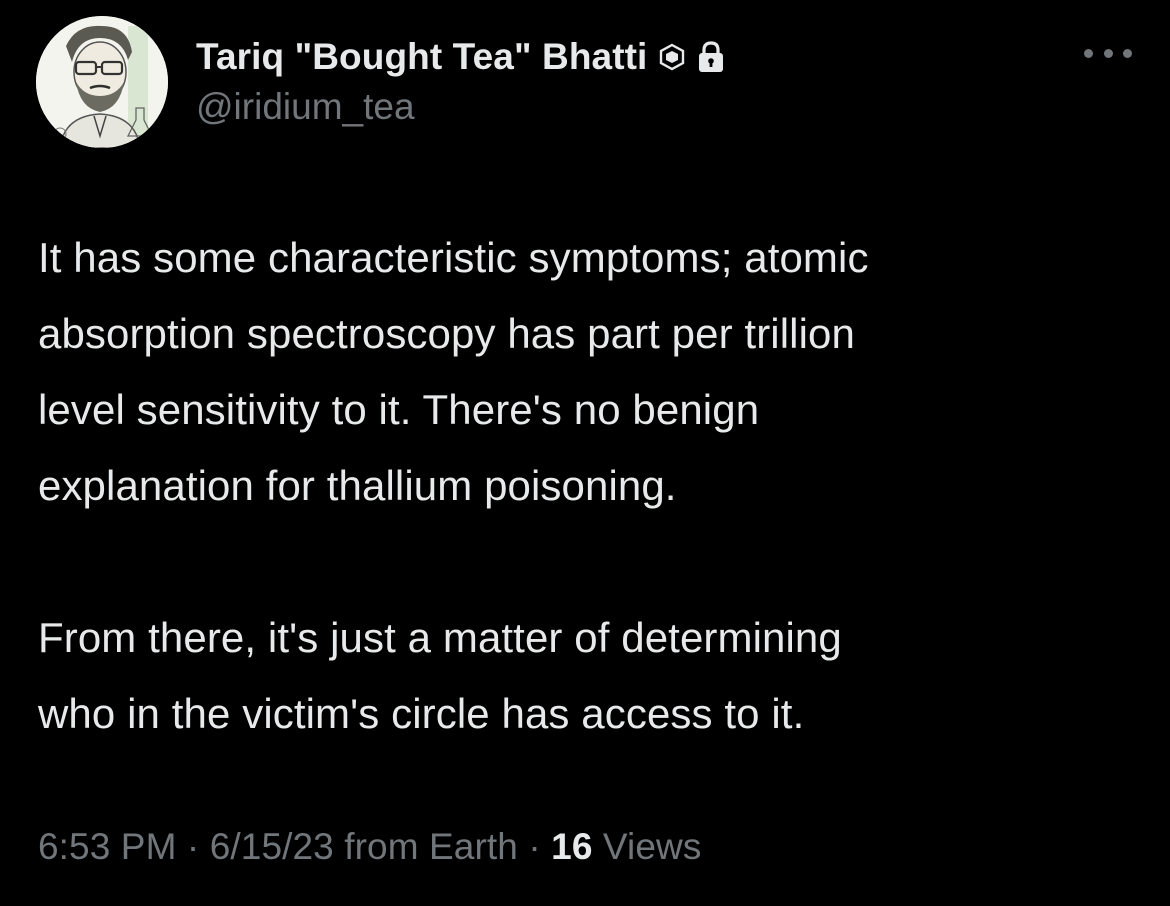  I want to click on tweet-source: from Earth, so click(431, 846).